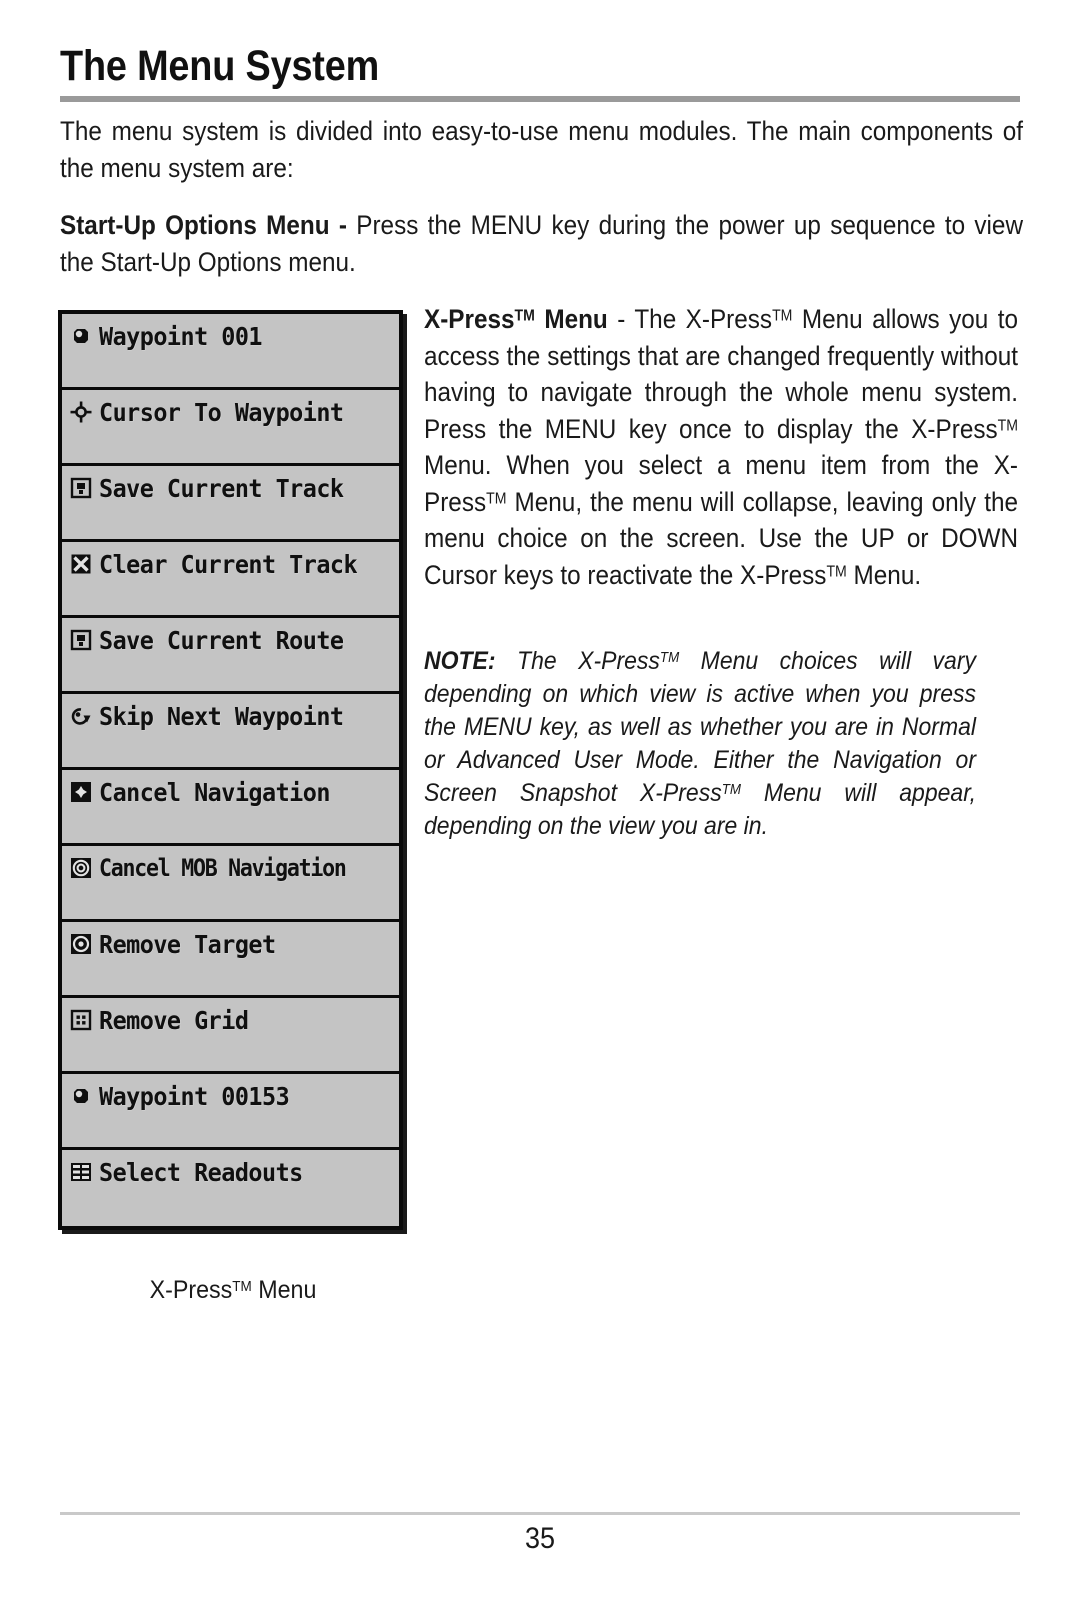 The image size is (1080, 1620). Describe the element at coordinates (221, 640) in the screenshot. I see `menu-item-label: Save Current Route` at that location.